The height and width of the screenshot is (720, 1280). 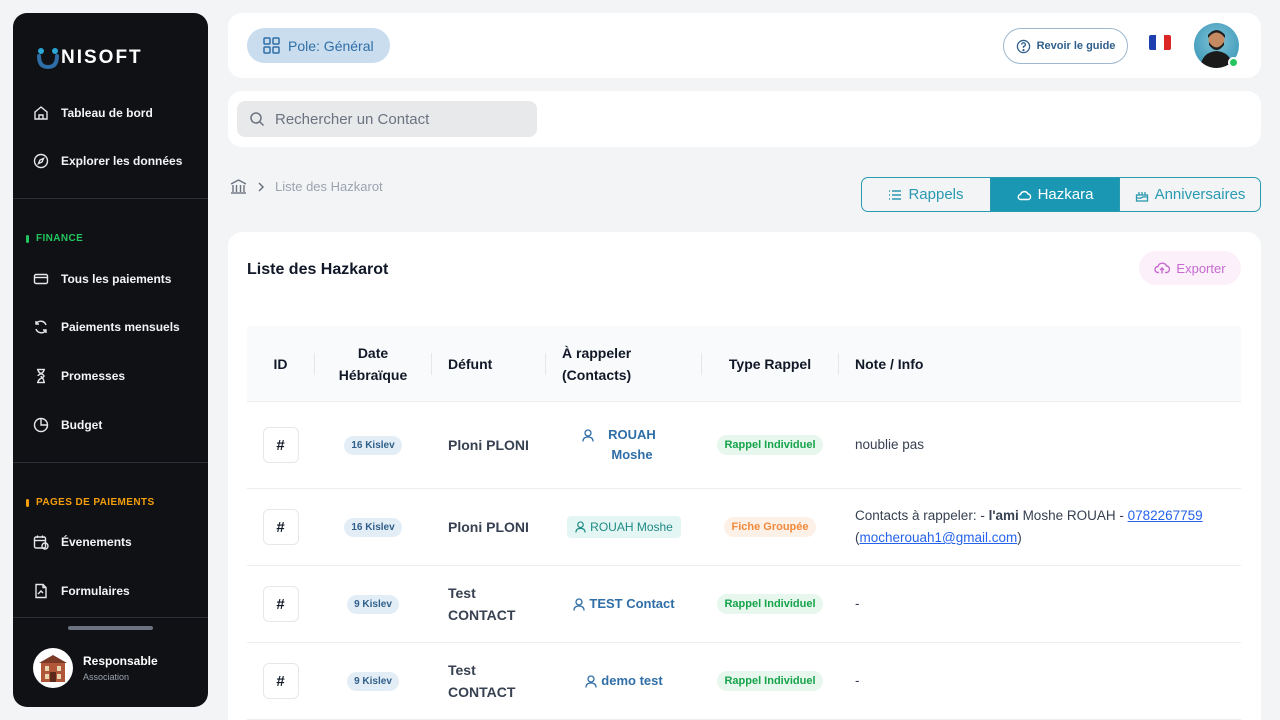 What do you see at coordinates (93, 376) in the screenshot?
I see `sidebar-item-label: Promesses` at bounding box center [93, 376].